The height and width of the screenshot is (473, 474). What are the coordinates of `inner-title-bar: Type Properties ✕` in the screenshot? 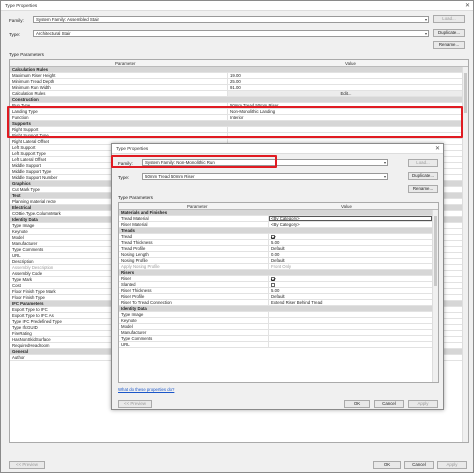 It's located at (277, 149).